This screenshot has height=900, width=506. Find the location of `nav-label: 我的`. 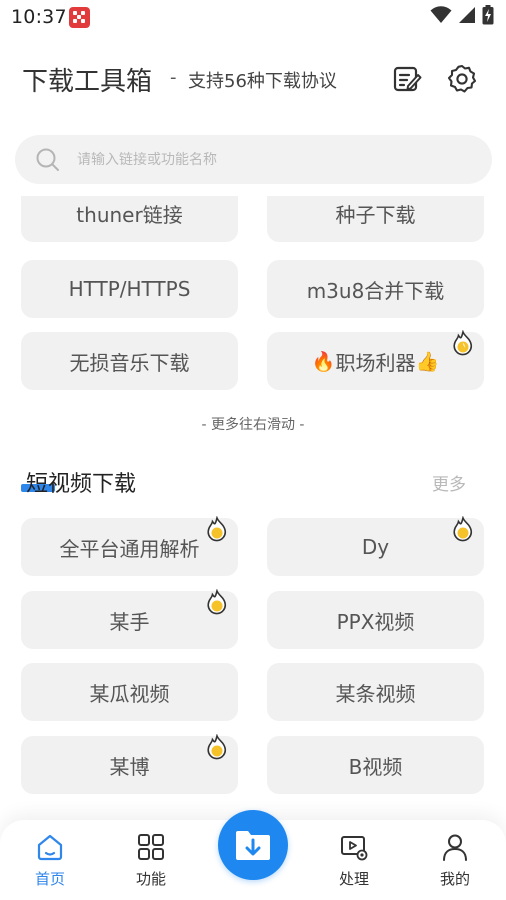

nav-label: 我的 is located at coordinates (454, 879).